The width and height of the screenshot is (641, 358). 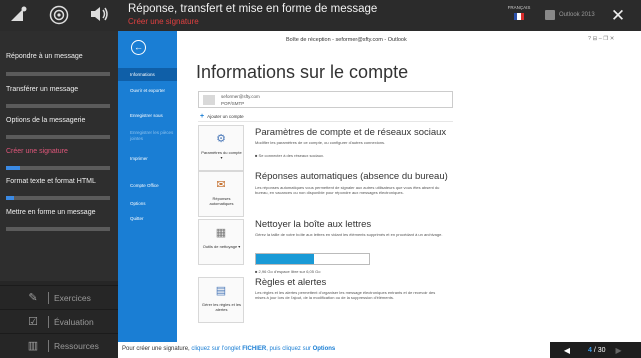 I want to click on brightness-icon, so click(x=19, y=15).